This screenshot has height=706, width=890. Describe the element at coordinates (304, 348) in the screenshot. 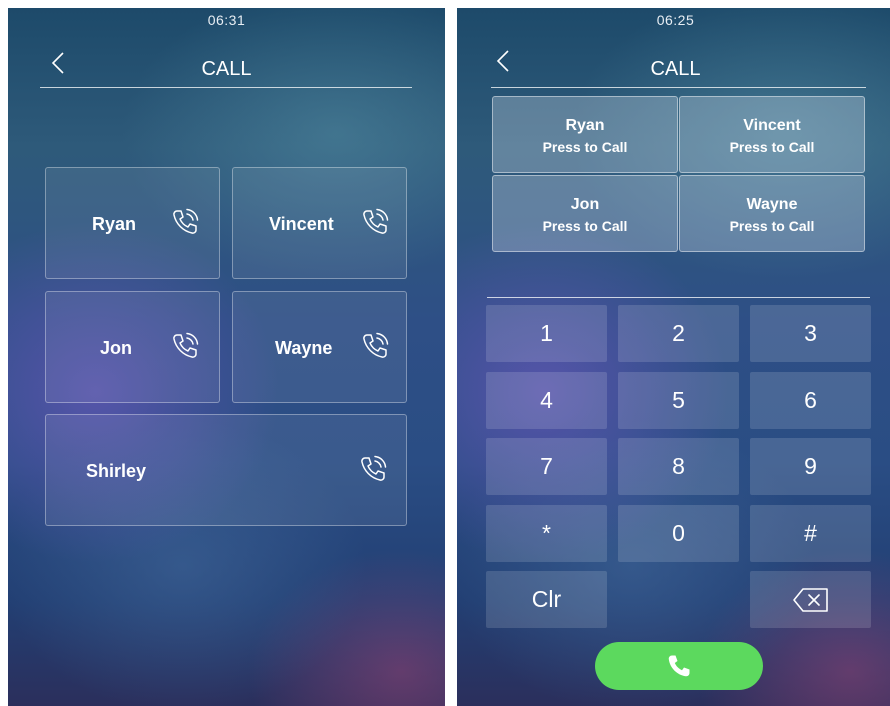

I see `contact-name: Wayne` at that location.